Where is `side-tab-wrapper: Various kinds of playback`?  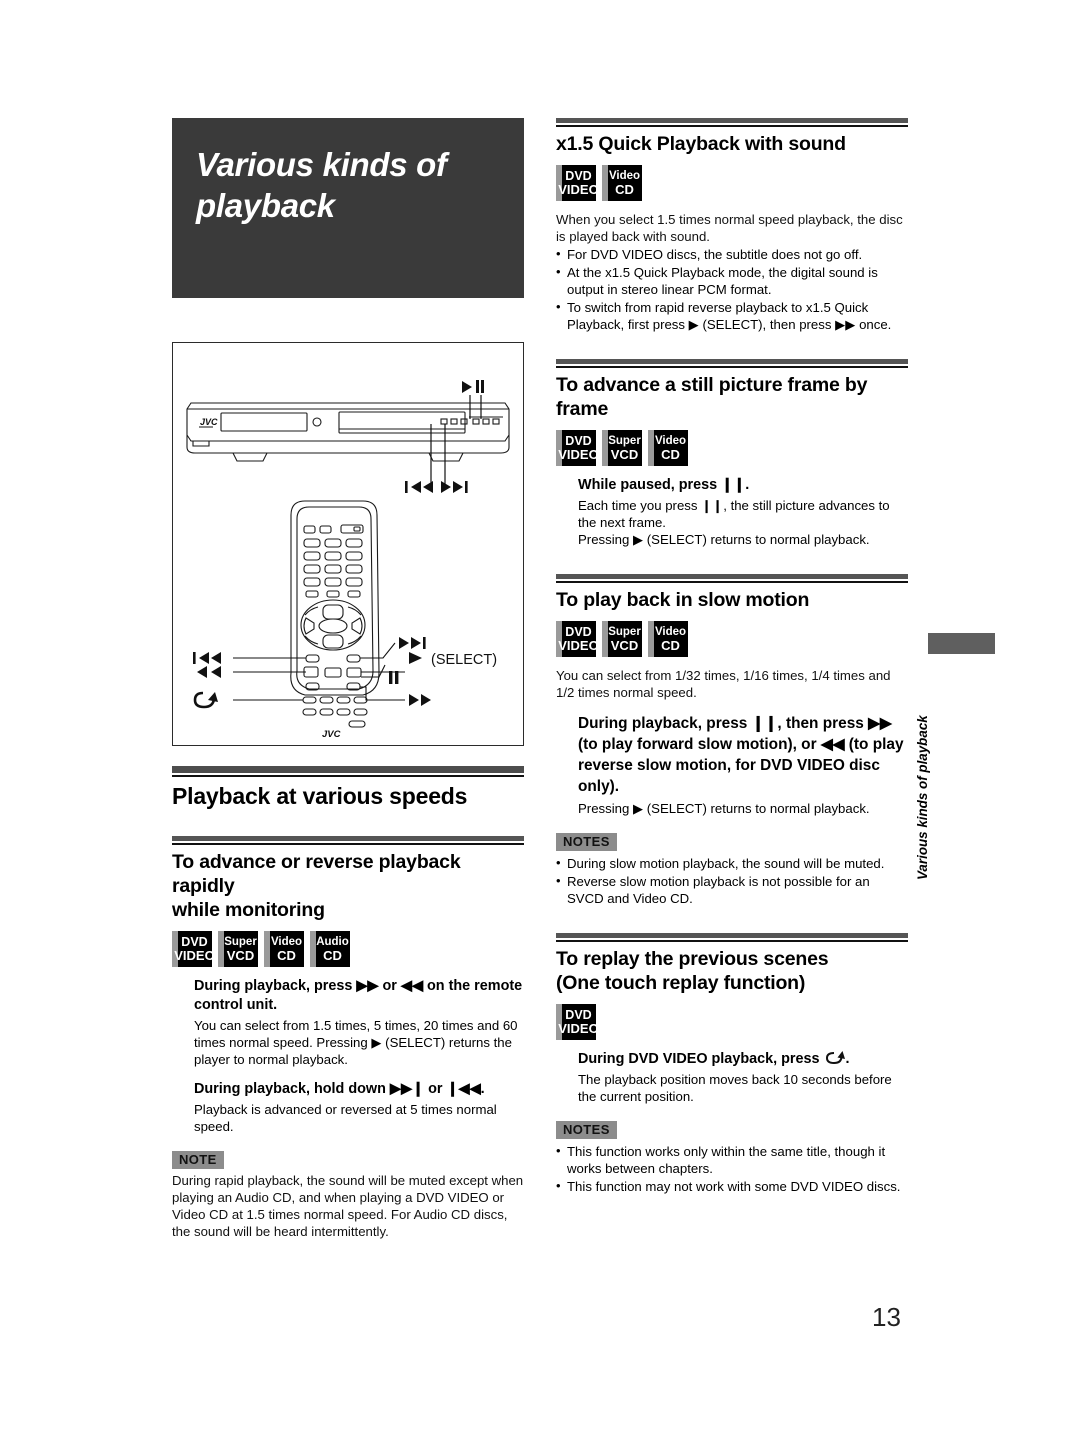 side-tab-wrapper: Various kinds of playback is located at coordinates (922, 798).